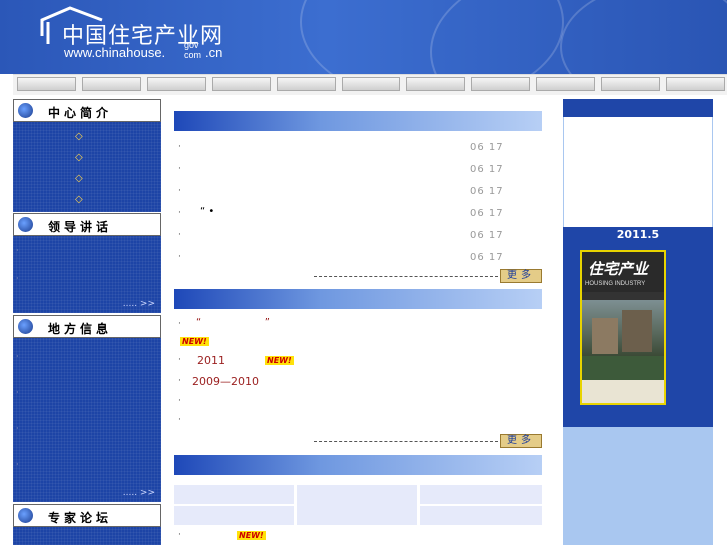 The image size is (727, 545). Describe the element at coordinates (87, 167) in the screenshot. I see `section-body-center-intro: ◇ ◇ ◇ ◇` at that location.